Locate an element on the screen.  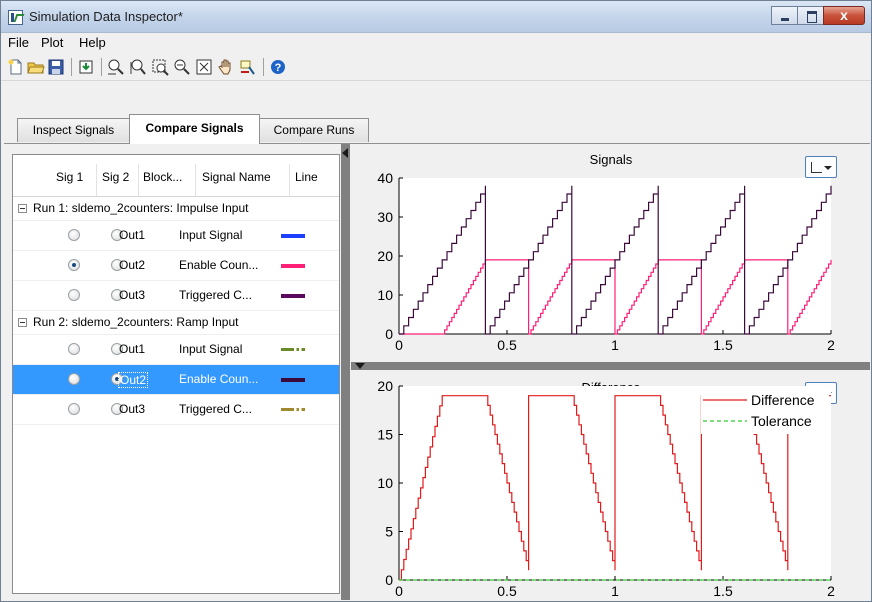
y-tick-label: 40 is located at coordinates (385, 178).